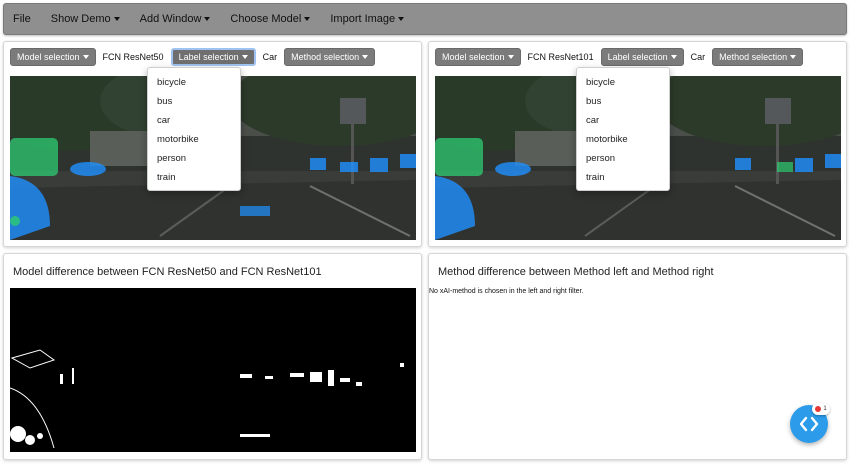 Image resolution: width=850 pixels, height=464 pixels. I want to click on notification-badge: 1, so click(821, 409).